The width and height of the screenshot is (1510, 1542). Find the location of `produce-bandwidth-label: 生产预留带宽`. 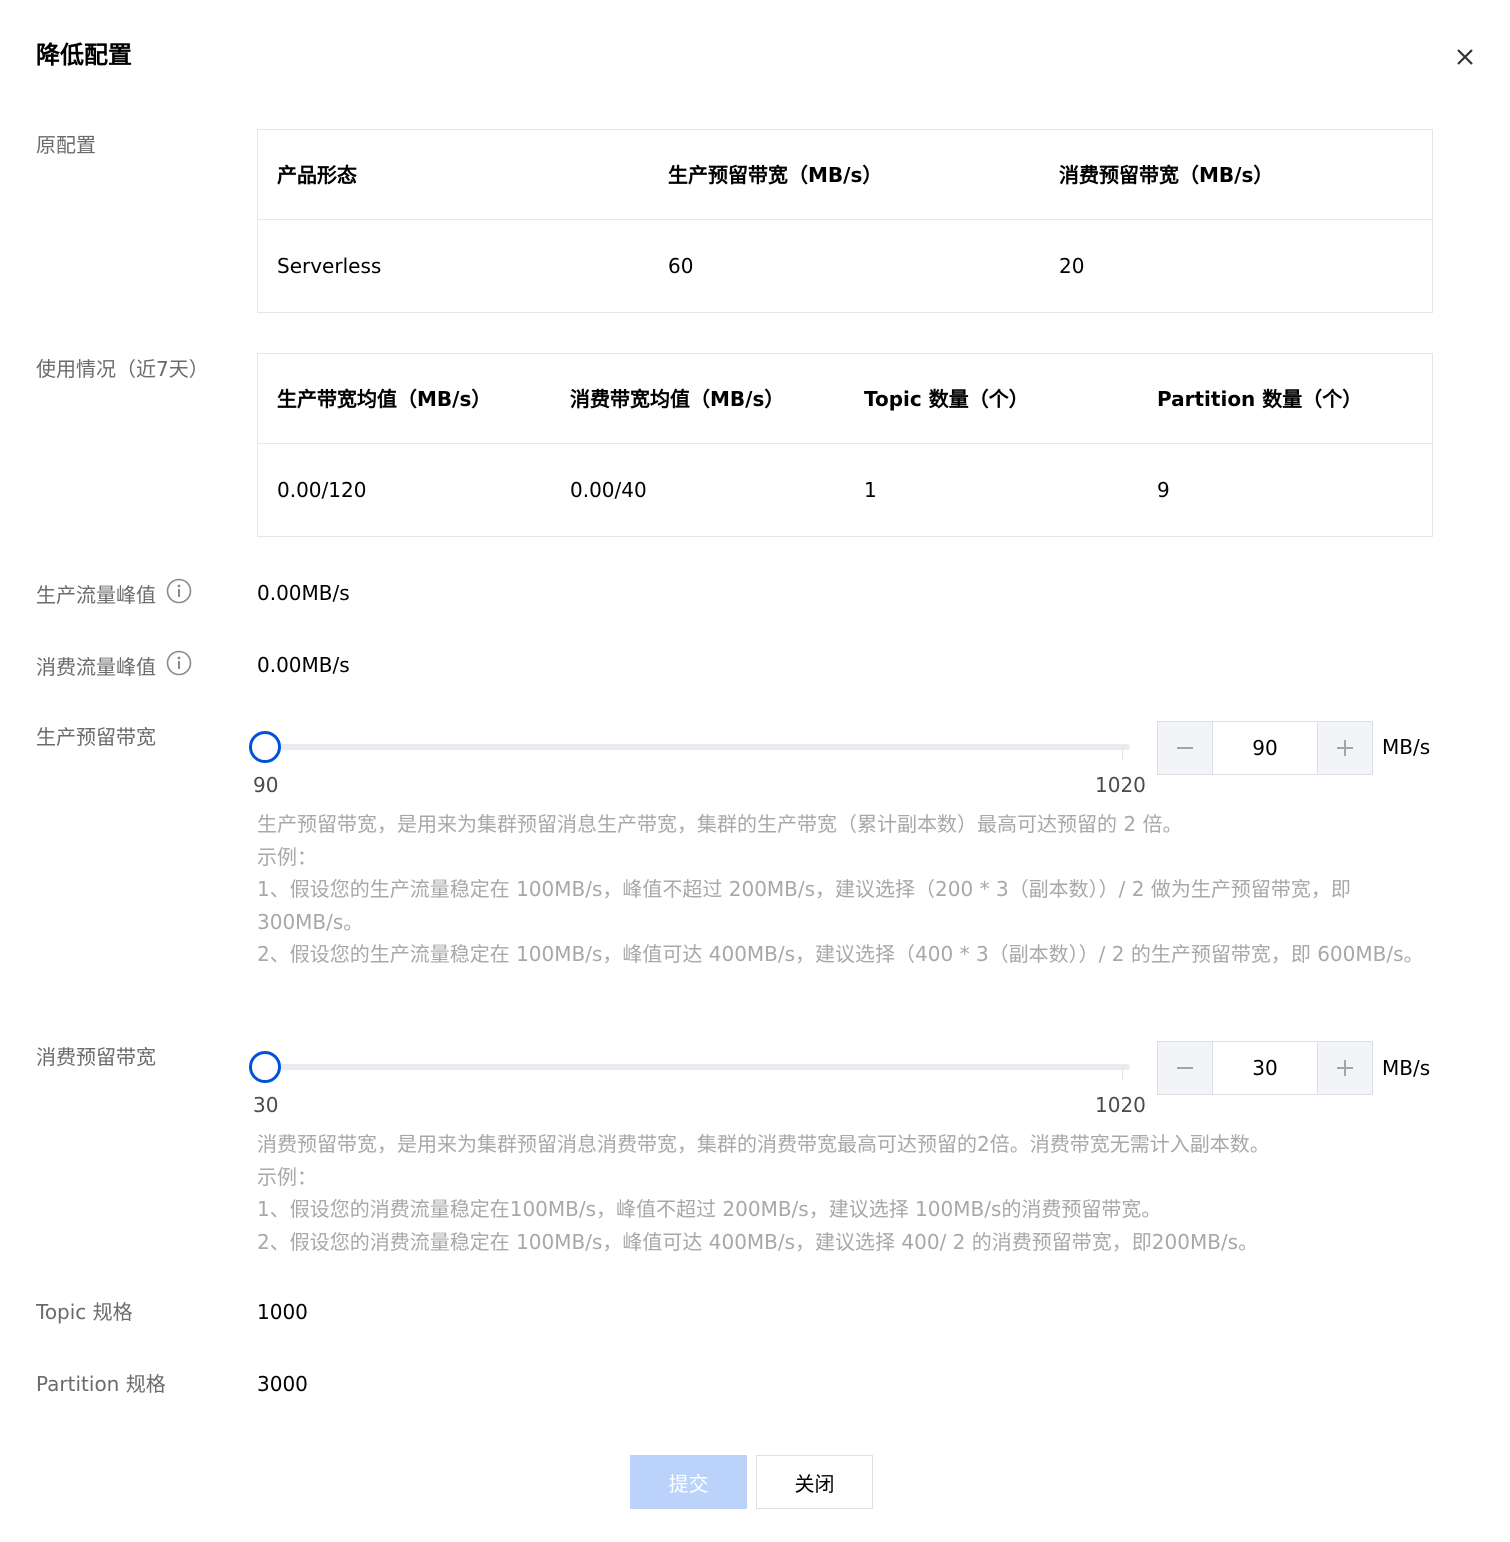

produce-bandwidth-label: 生产预留带宽 is located at coordinates (96, 737).